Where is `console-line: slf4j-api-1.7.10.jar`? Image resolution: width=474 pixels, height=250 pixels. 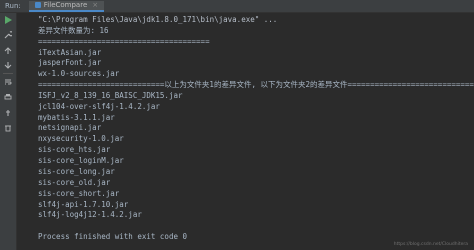
console-line: slf4j-api-1.7.10.jar is located at coordinates (83, 204).